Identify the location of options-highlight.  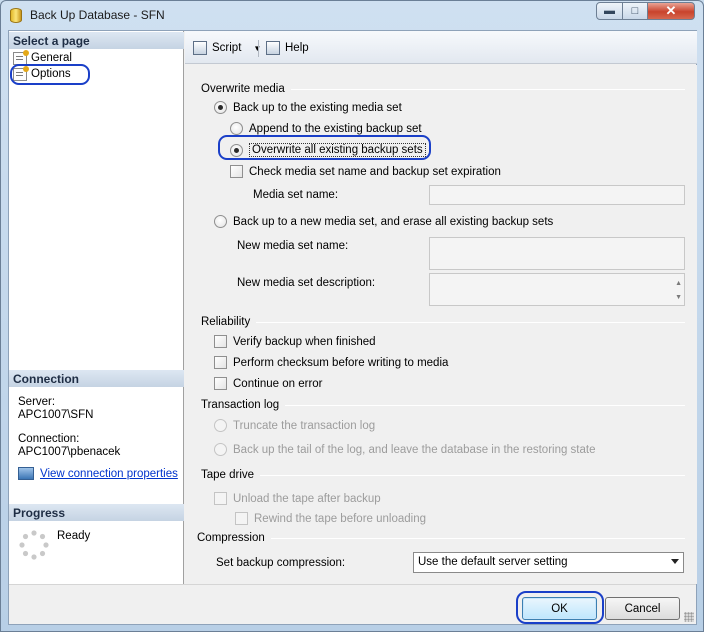
(50, 74).